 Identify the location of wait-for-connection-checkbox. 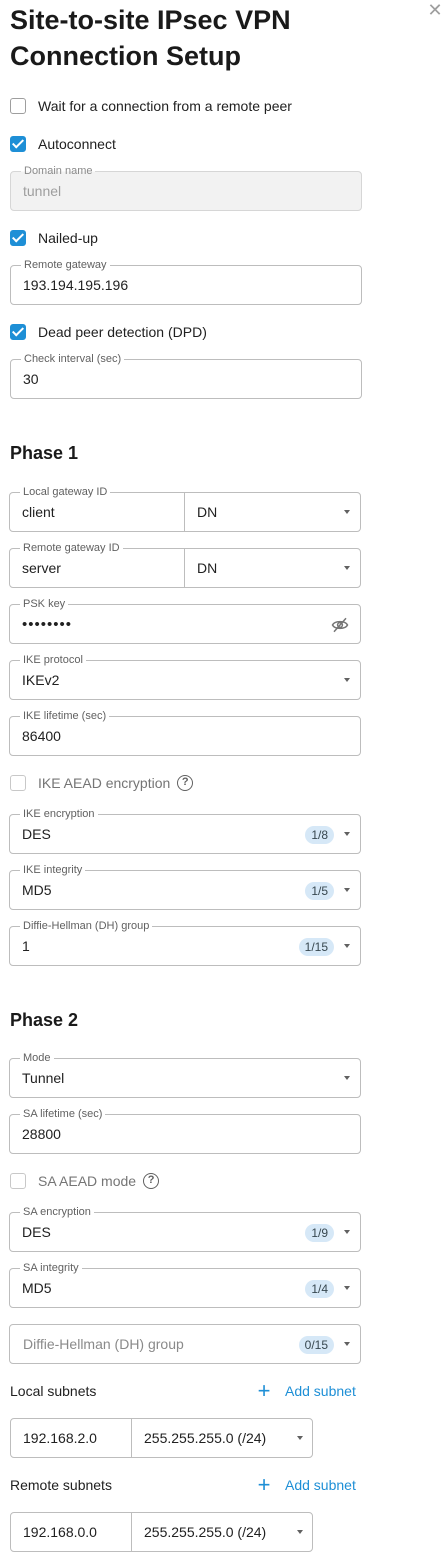
(18, 106).